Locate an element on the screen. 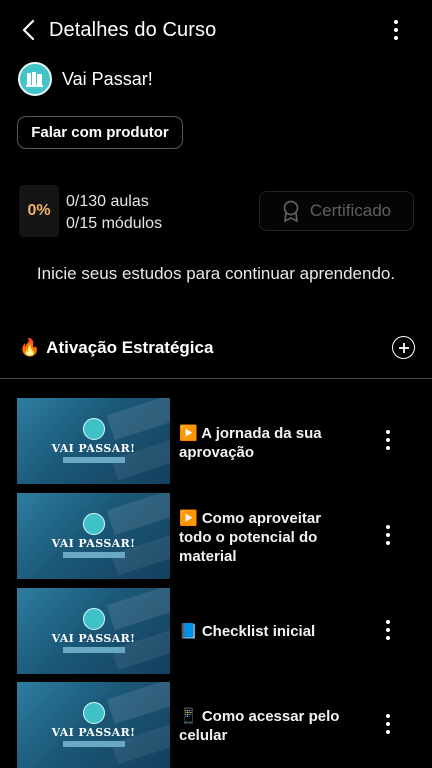 The image size is (432, 768). divider is located at coordinates (216, 378).